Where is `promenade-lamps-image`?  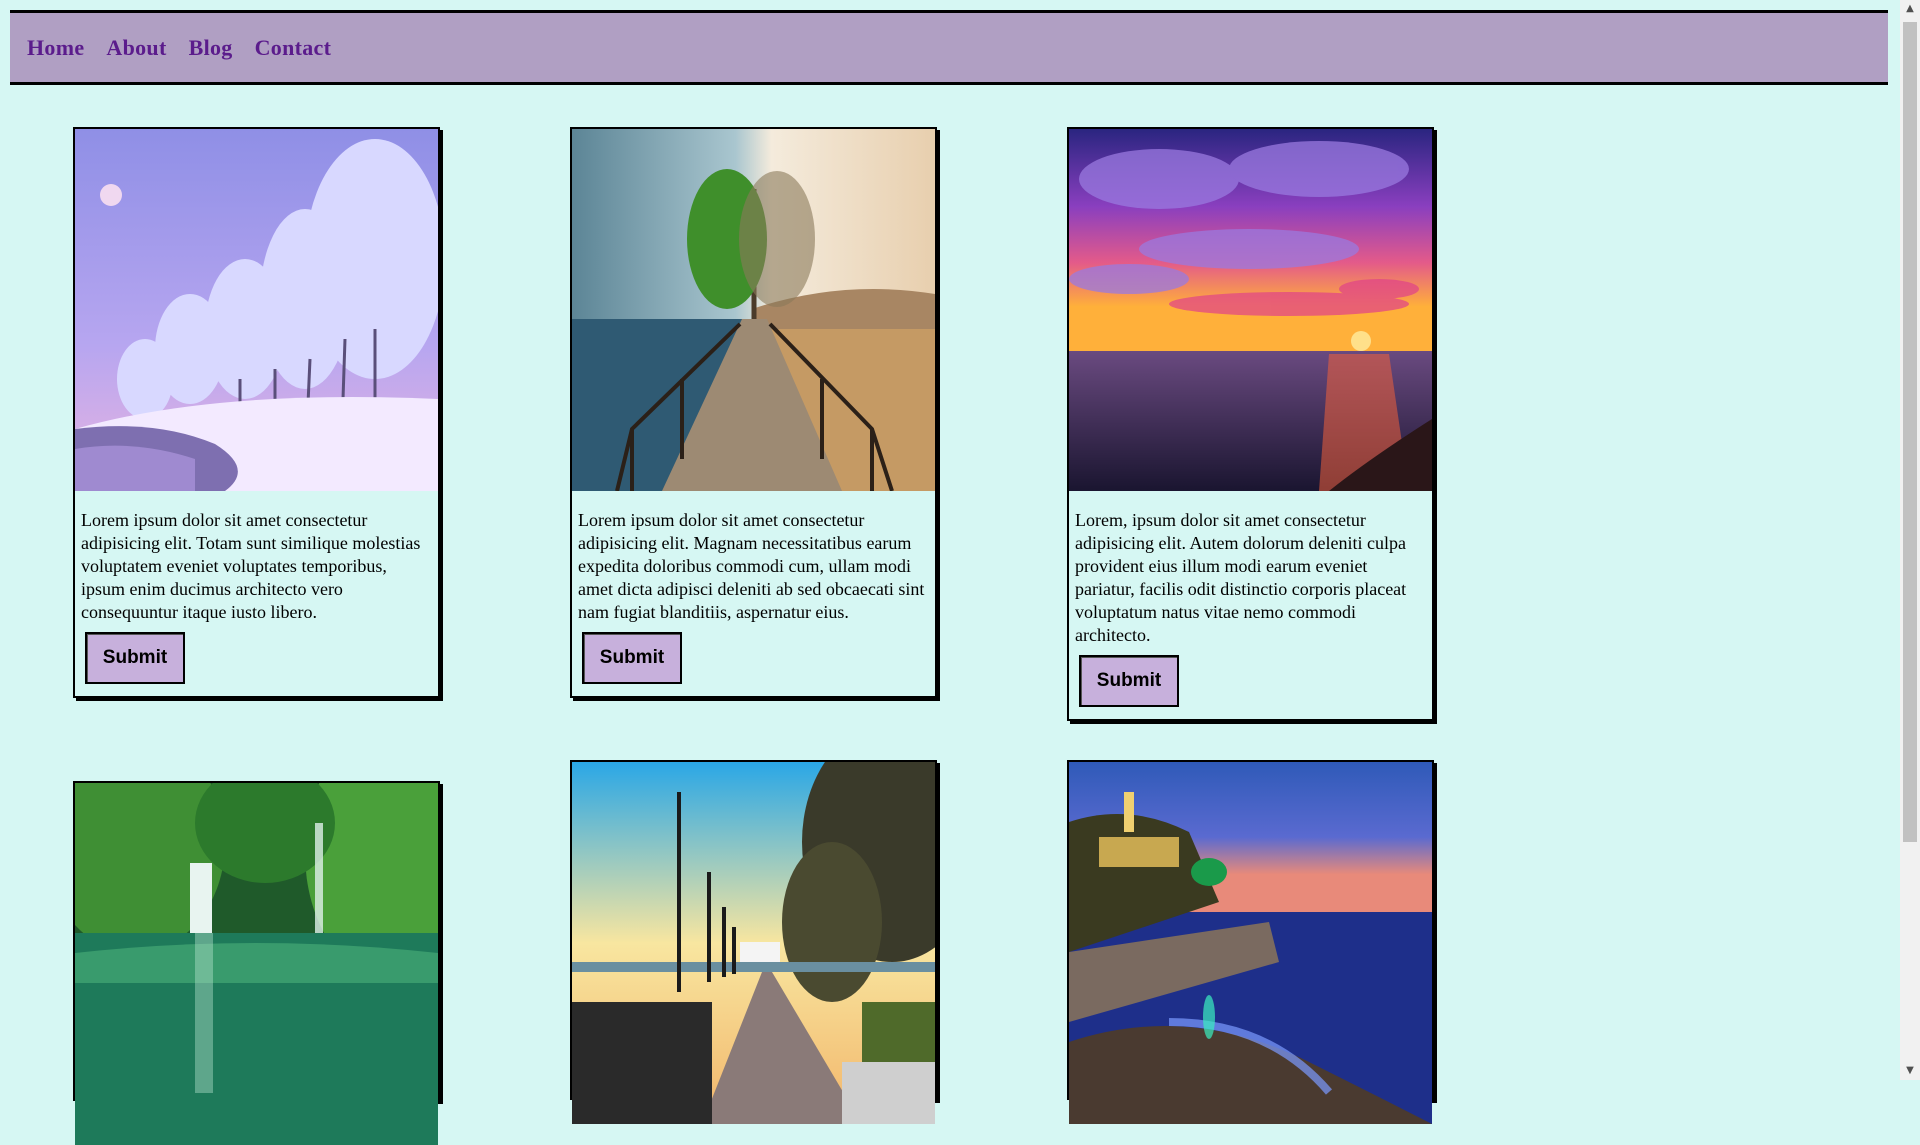
promenade-lamps-image is located at coordinates (753, 943).